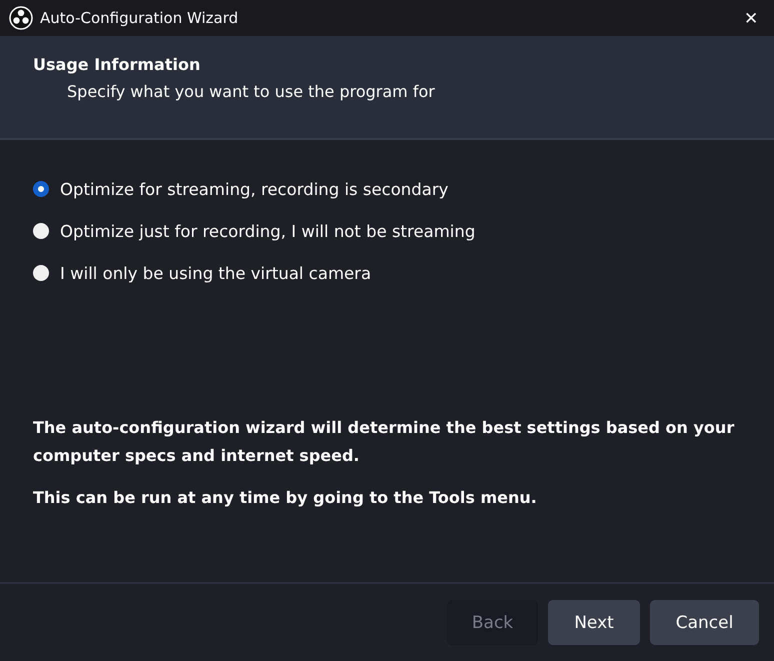 This screenshot has height=661, width=774. Describe the element at coordinates (704, 622) in the screenshot. I see `wizard-button: Cancel` at that location.